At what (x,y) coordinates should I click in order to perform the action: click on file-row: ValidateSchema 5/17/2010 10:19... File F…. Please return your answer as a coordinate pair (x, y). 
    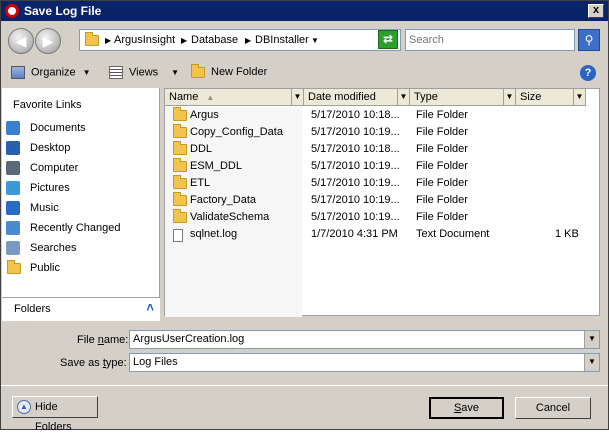
    Looking at the image, I should click on (382, 217).